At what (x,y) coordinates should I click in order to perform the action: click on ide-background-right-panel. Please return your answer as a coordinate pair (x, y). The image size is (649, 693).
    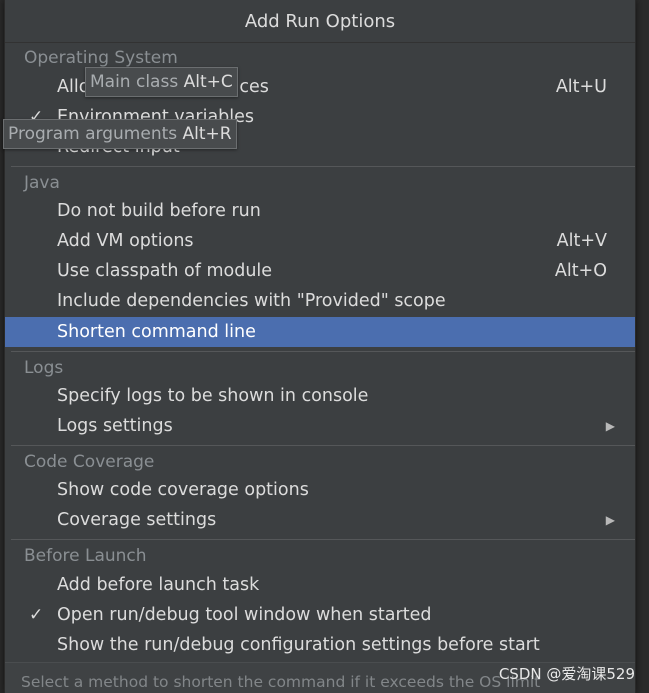
    Looking at the image, I should click on (641, 346).